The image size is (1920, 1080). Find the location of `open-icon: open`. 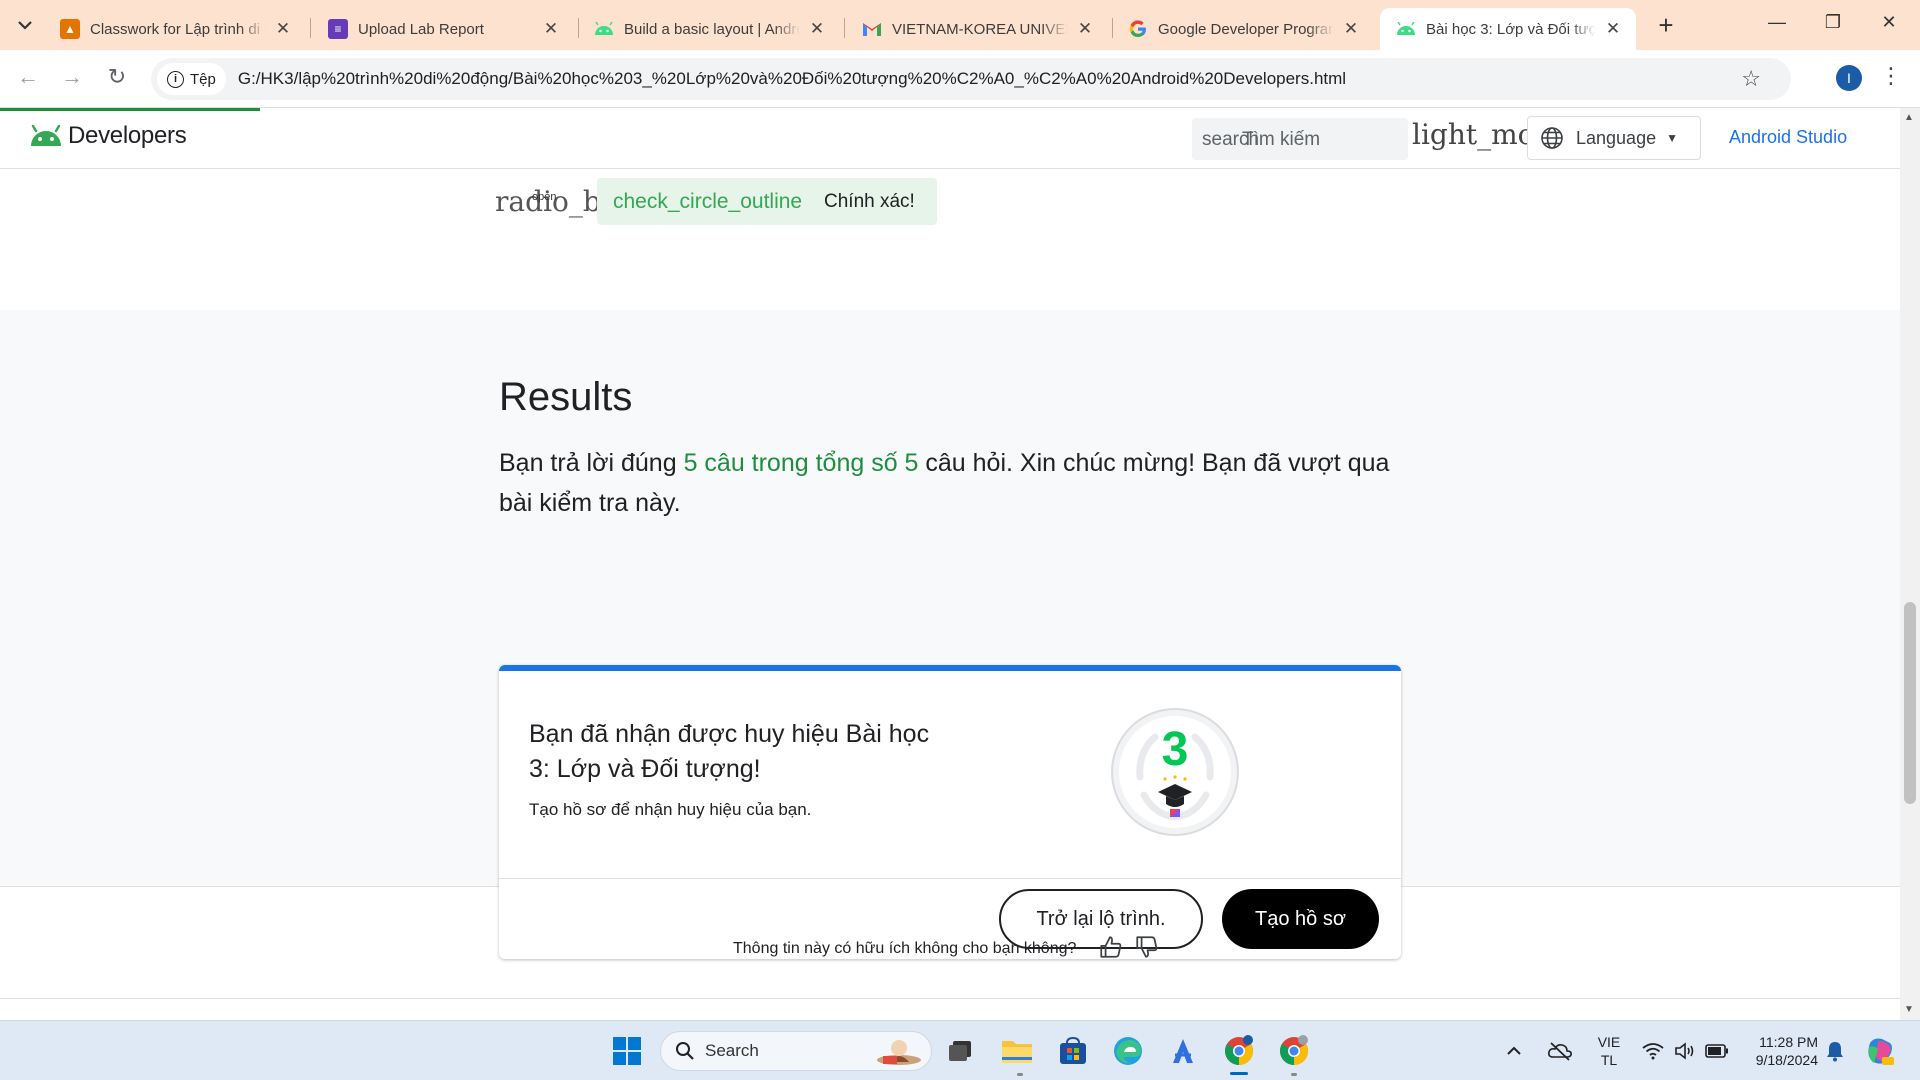

open-icon: open is located at coordinates (544, 197).